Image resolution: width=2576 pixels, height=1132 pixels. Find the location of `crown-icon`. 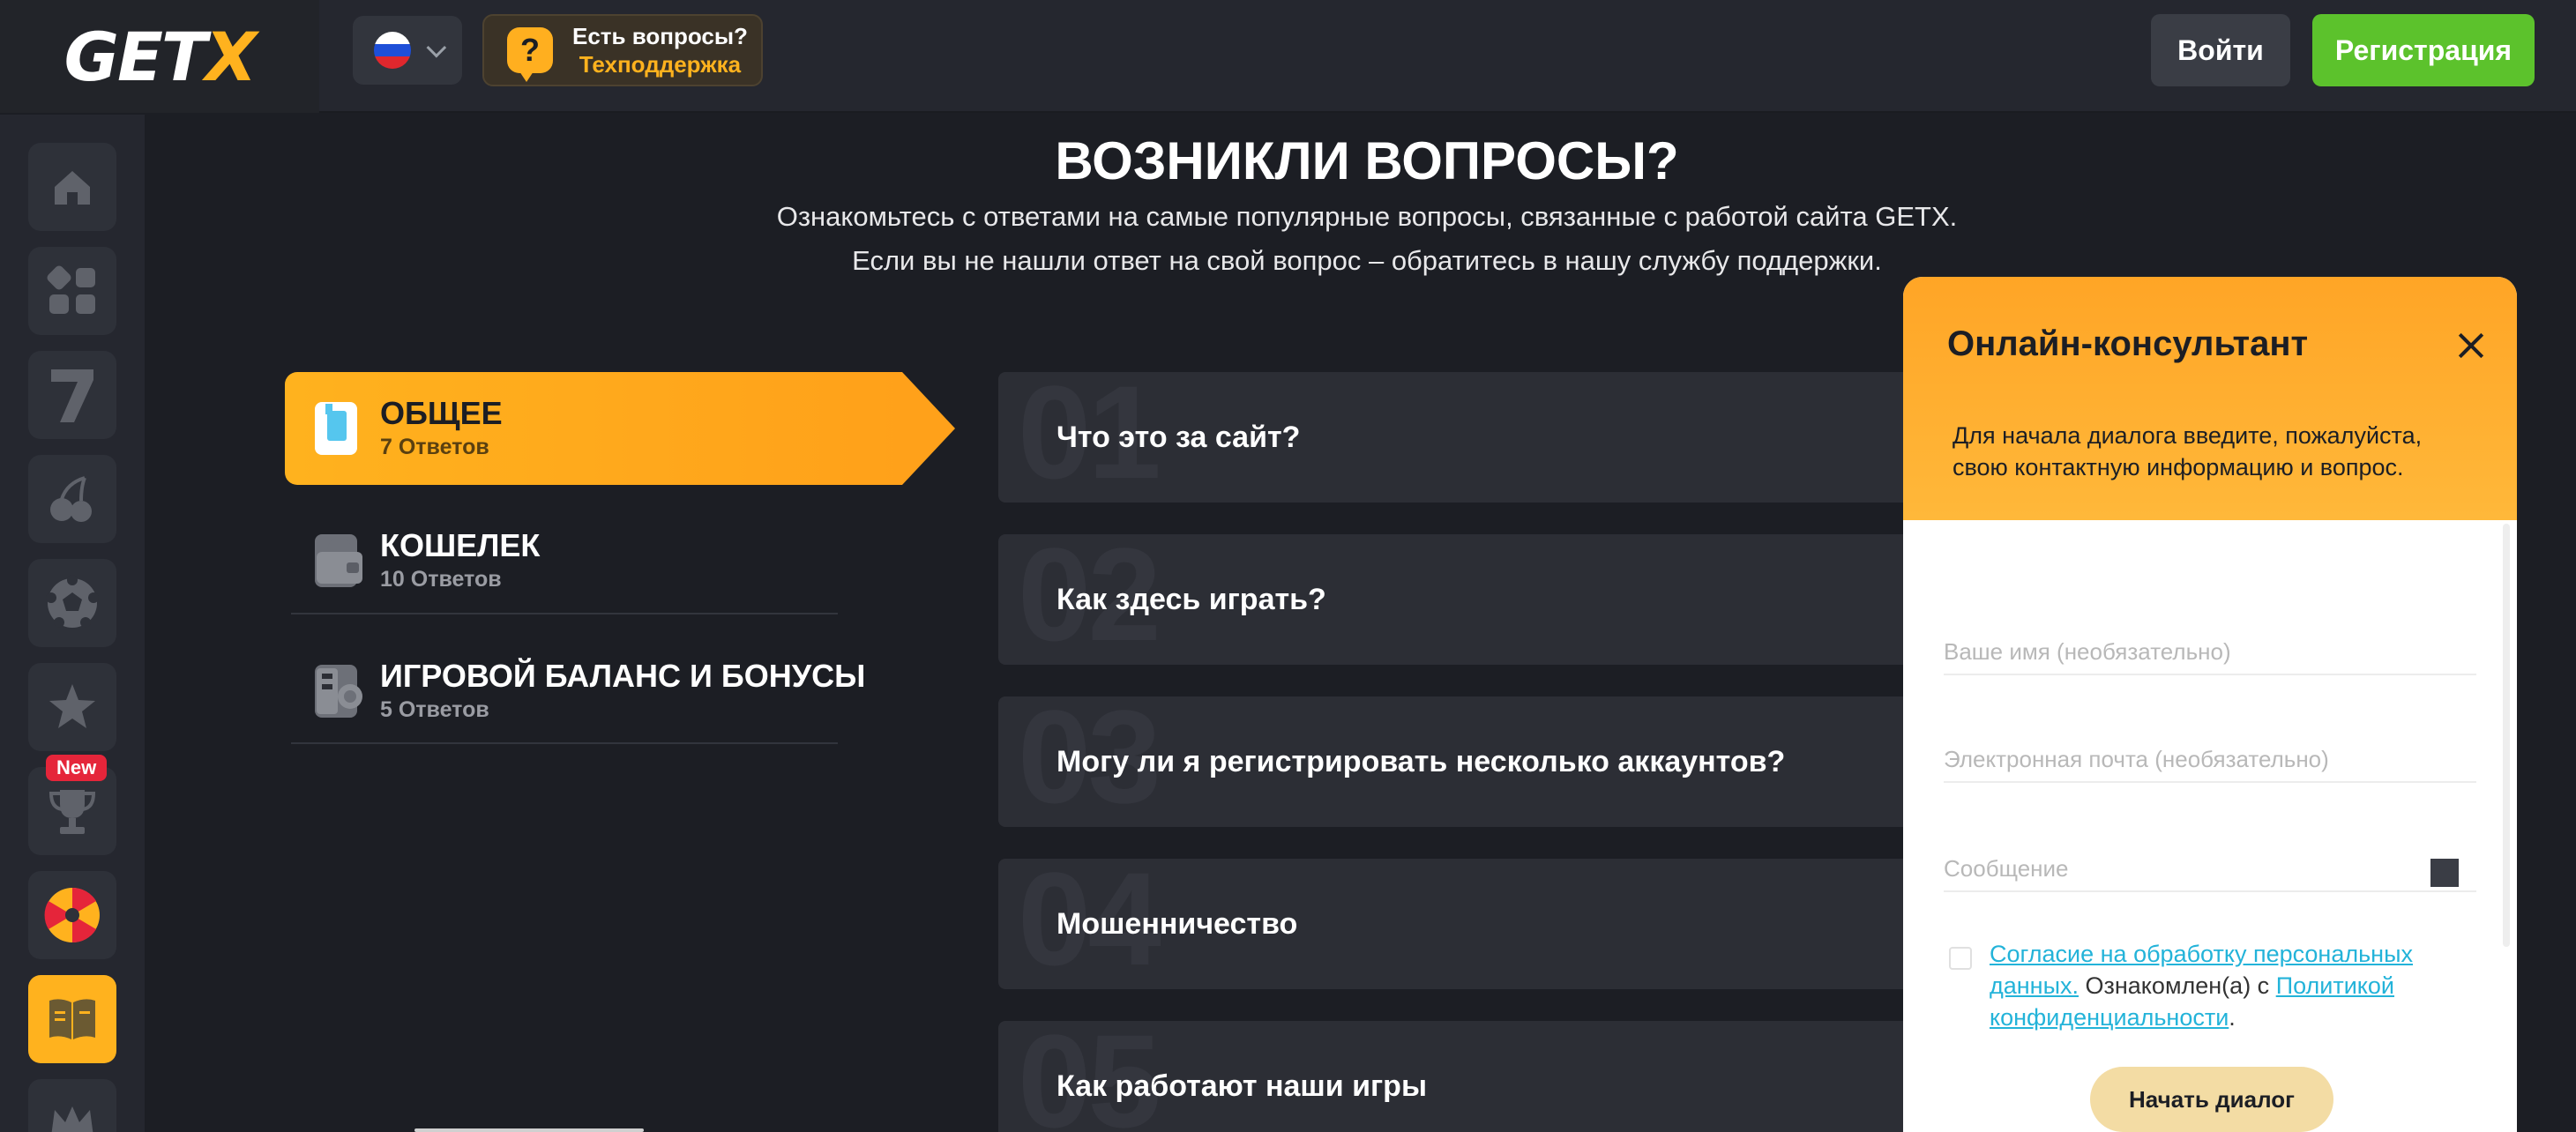

crown-icon is located at coordinates (72, 1119).